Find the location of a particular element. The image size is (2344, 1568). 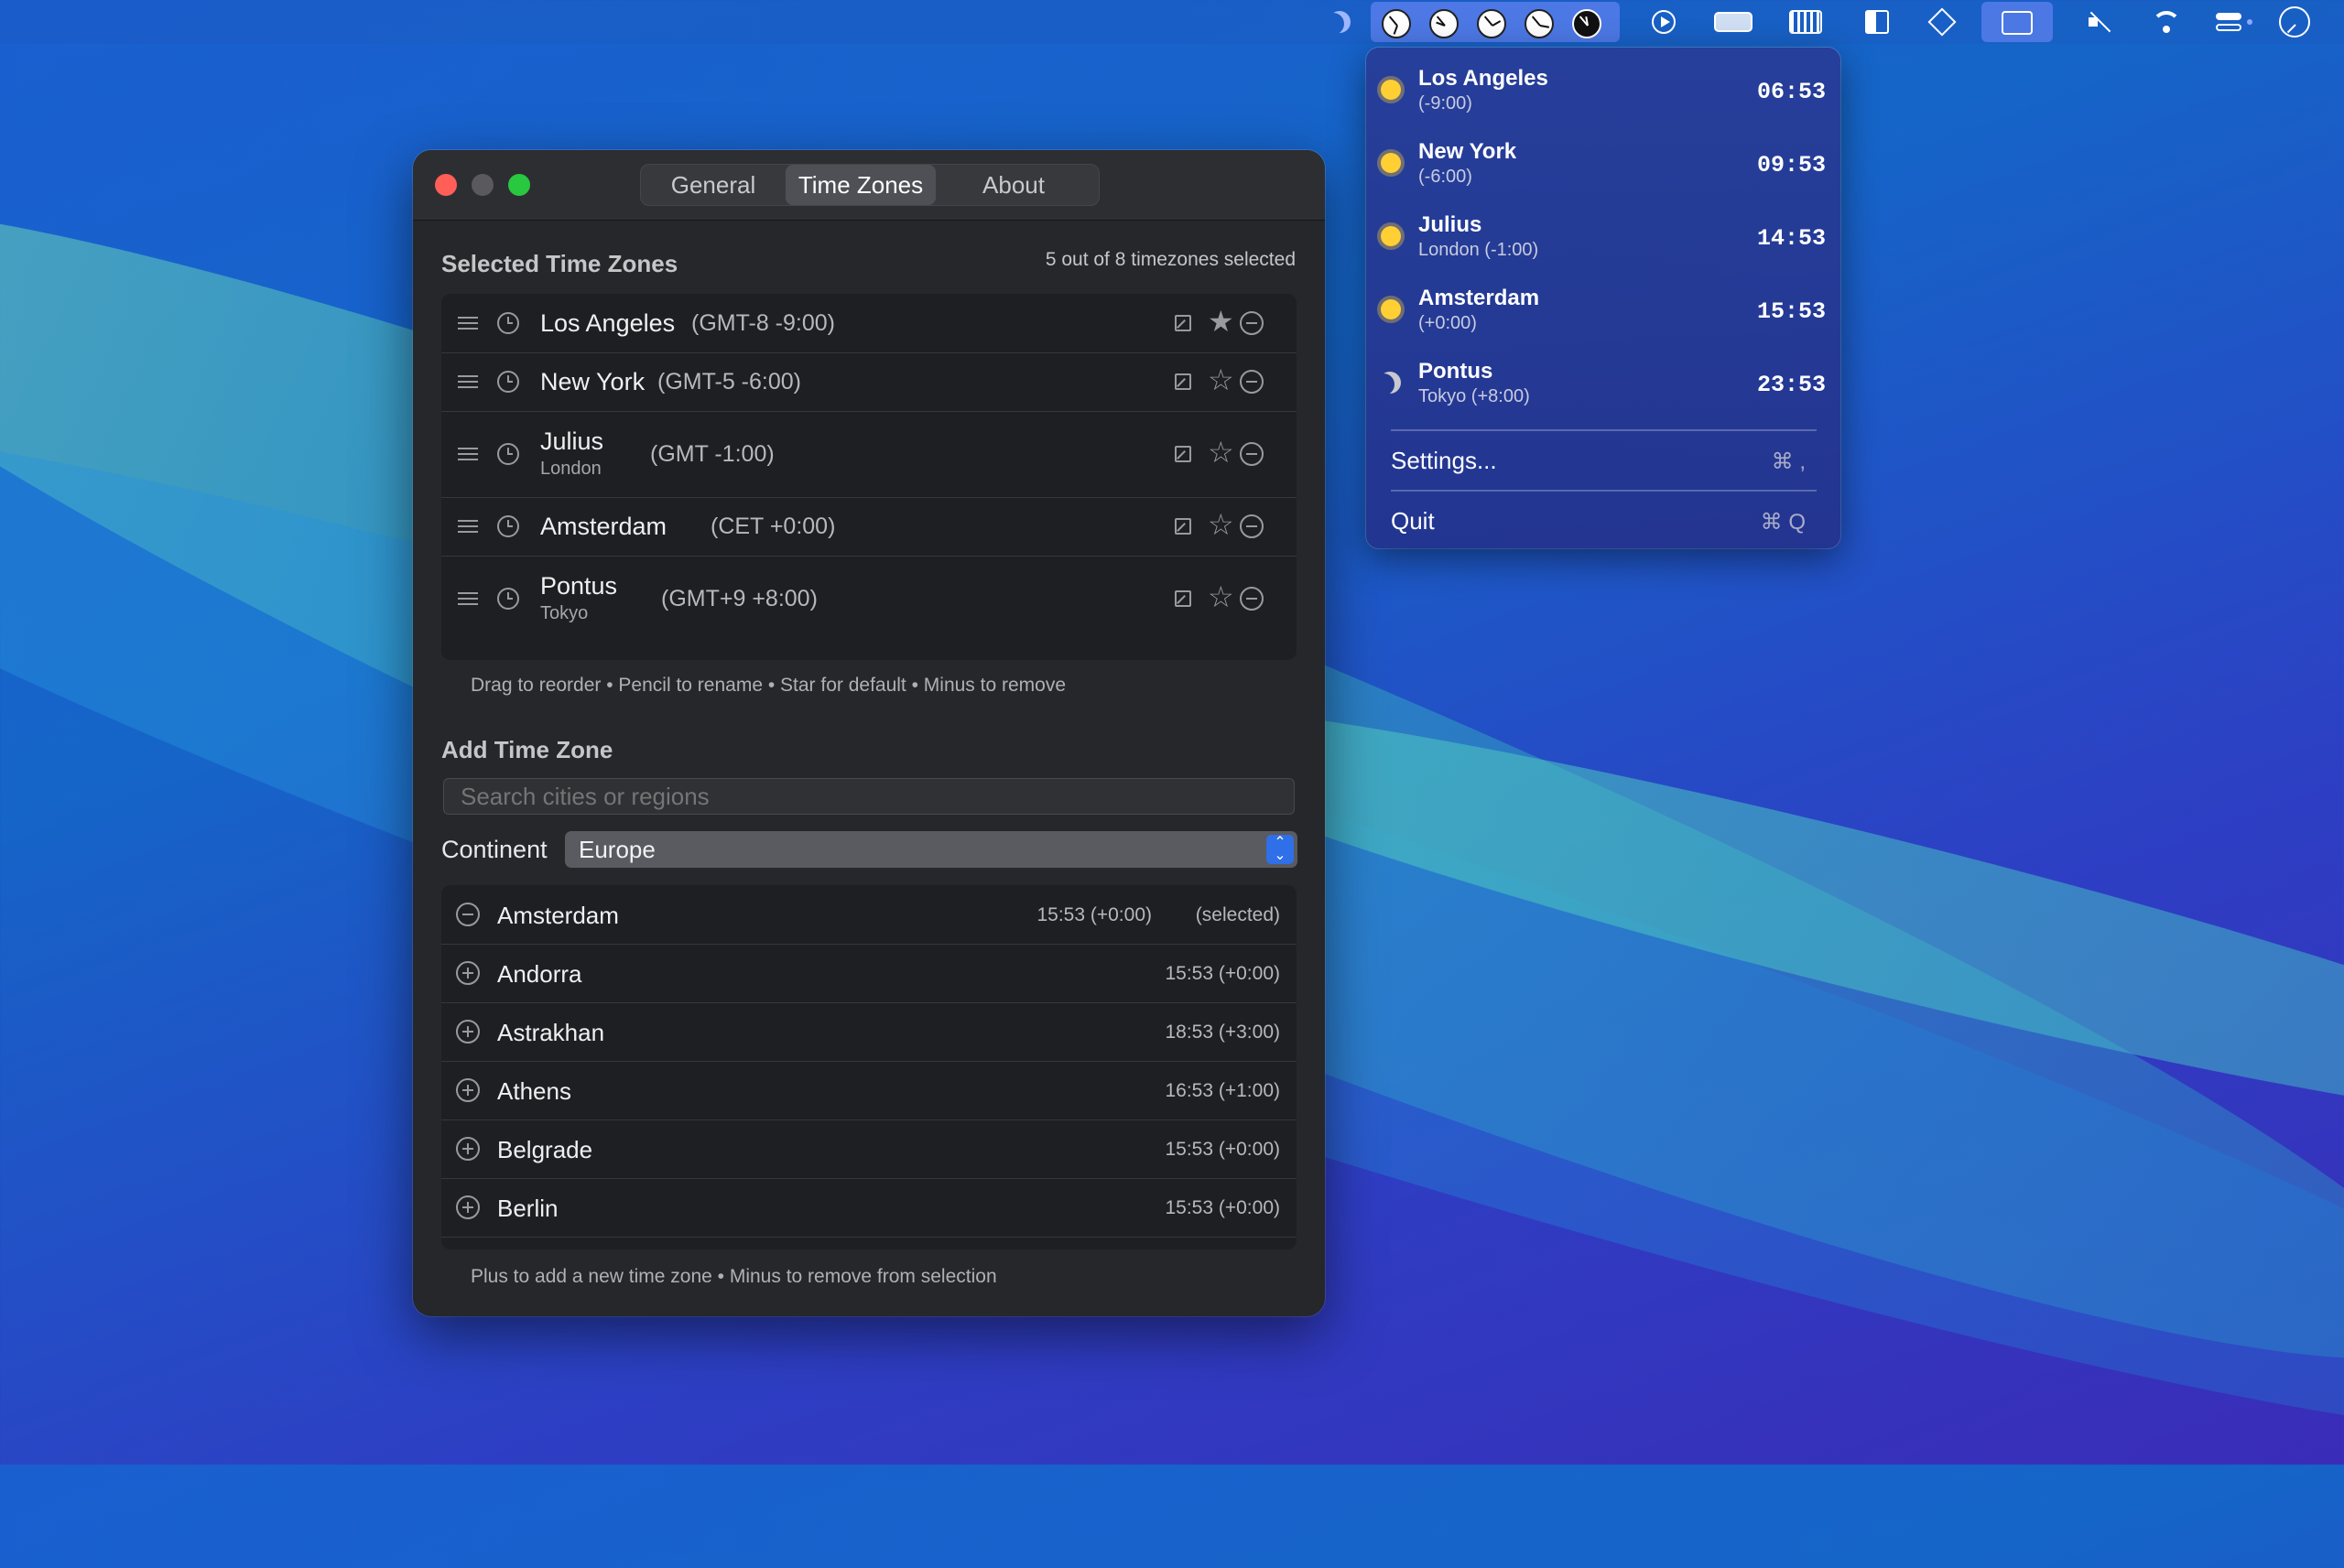

layout-icon is located at coordinates (1877, 22).